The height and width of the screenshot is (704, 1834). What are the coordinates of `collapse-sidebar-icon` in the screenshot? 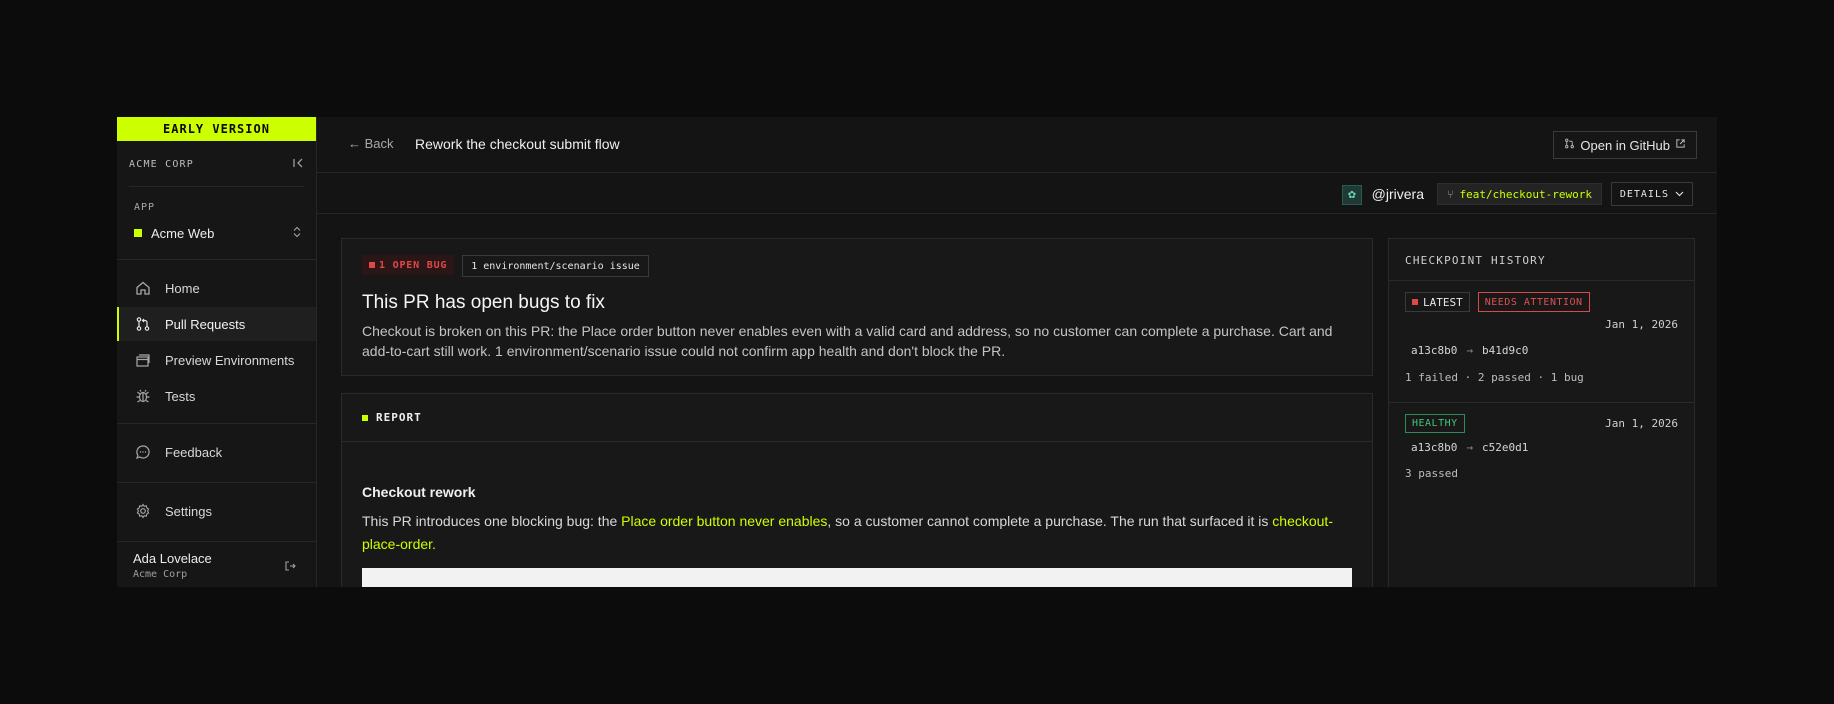 It's located at (298, 164).